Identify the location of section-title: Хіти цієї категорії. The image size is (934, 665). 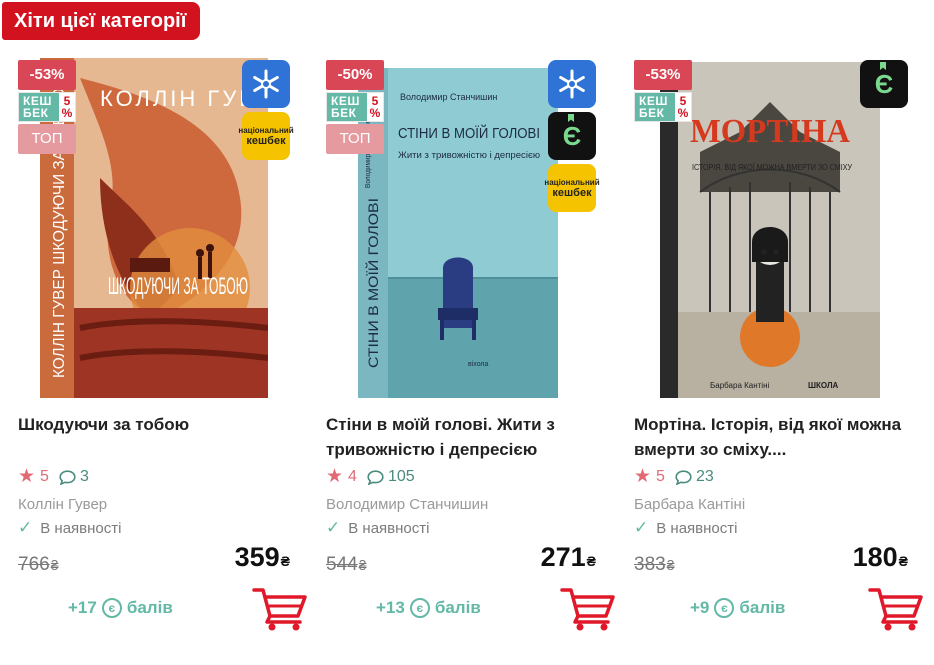
(101, 21).